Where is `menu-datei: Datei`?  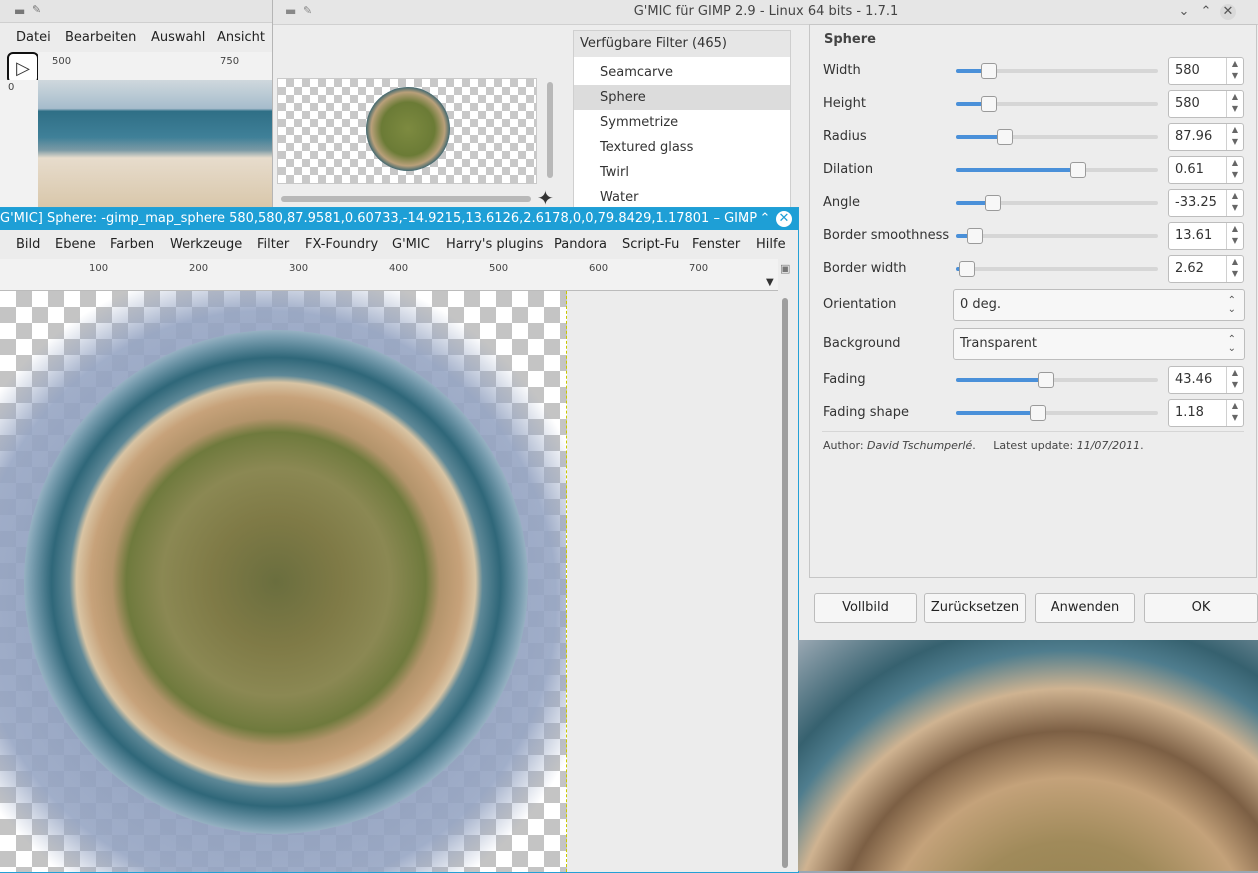 menu-datei: Datei is located at coordinates (33, 37).